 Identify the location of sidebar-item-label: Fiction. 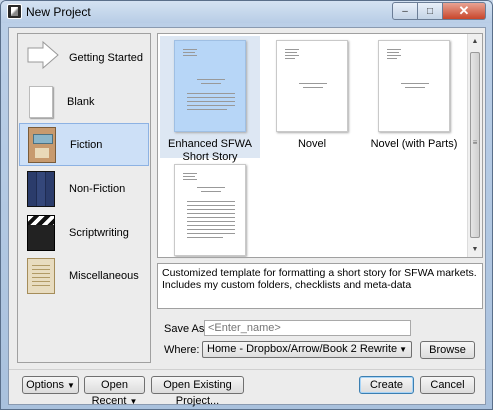
(86, 144).